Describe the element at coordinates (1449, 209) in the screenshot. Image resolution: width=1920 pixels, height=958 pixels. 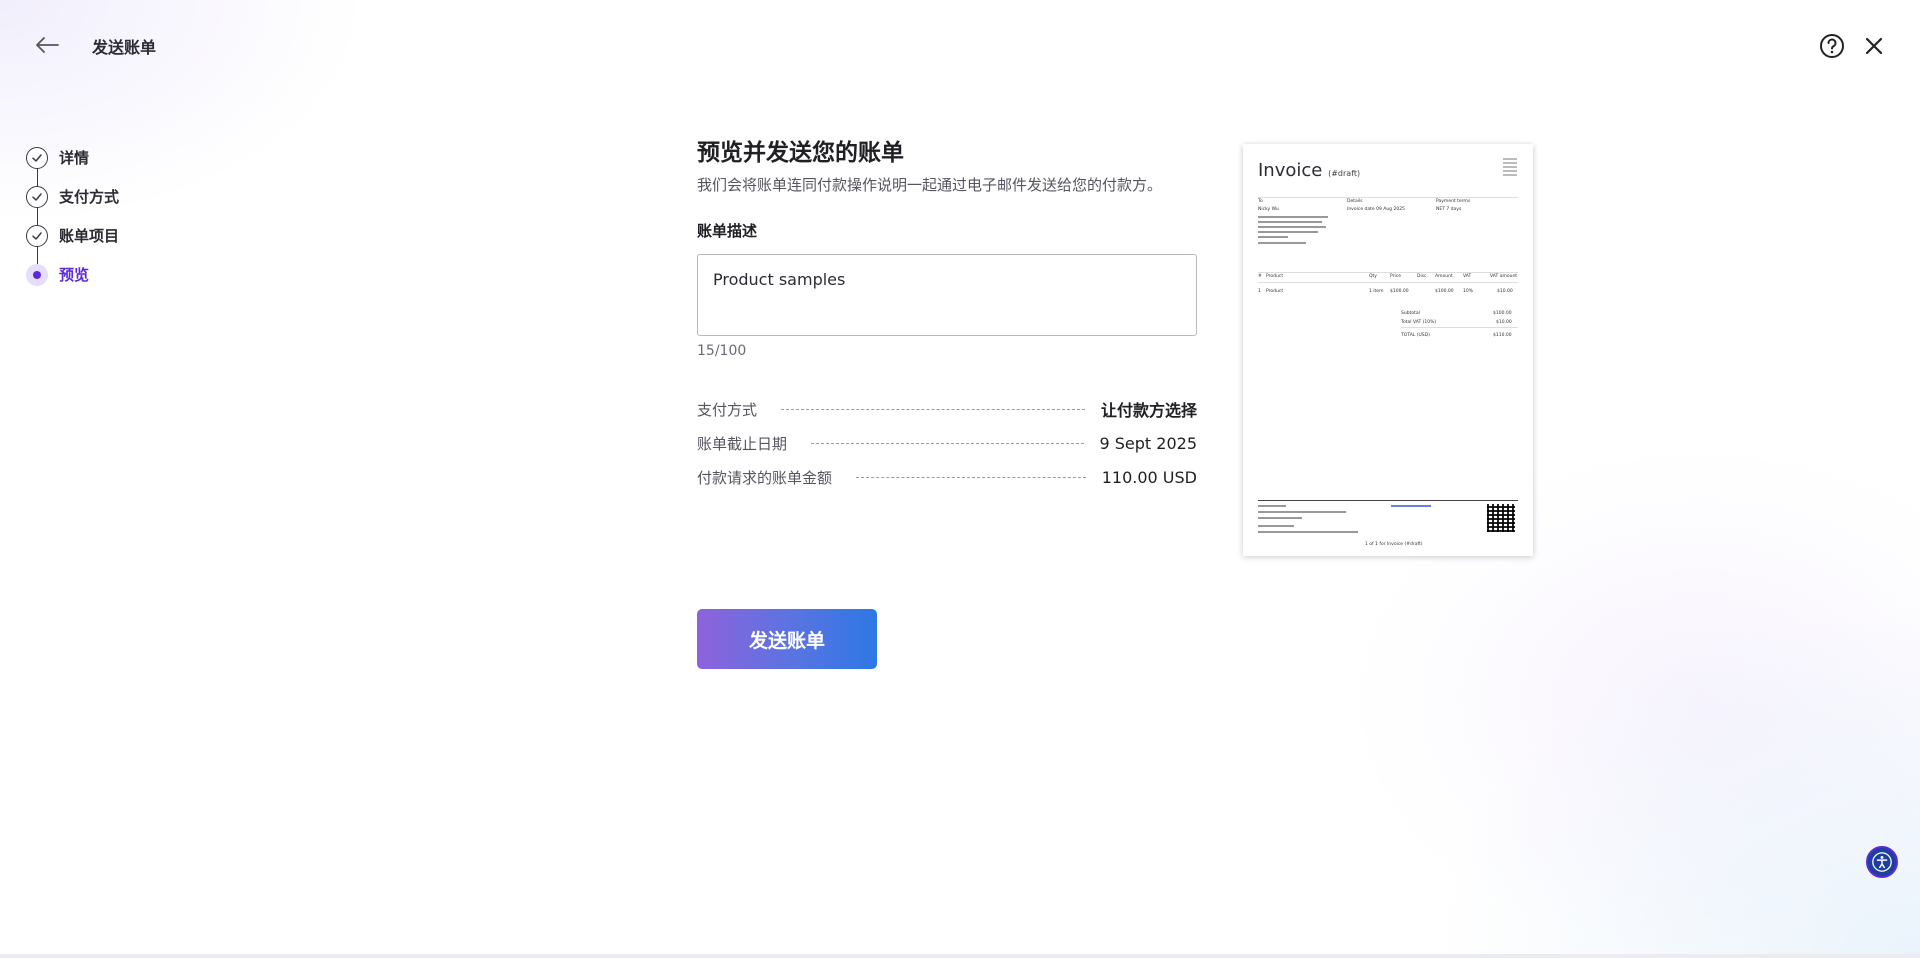
I see `invoice-payment-value: NET 7 days` at that location.